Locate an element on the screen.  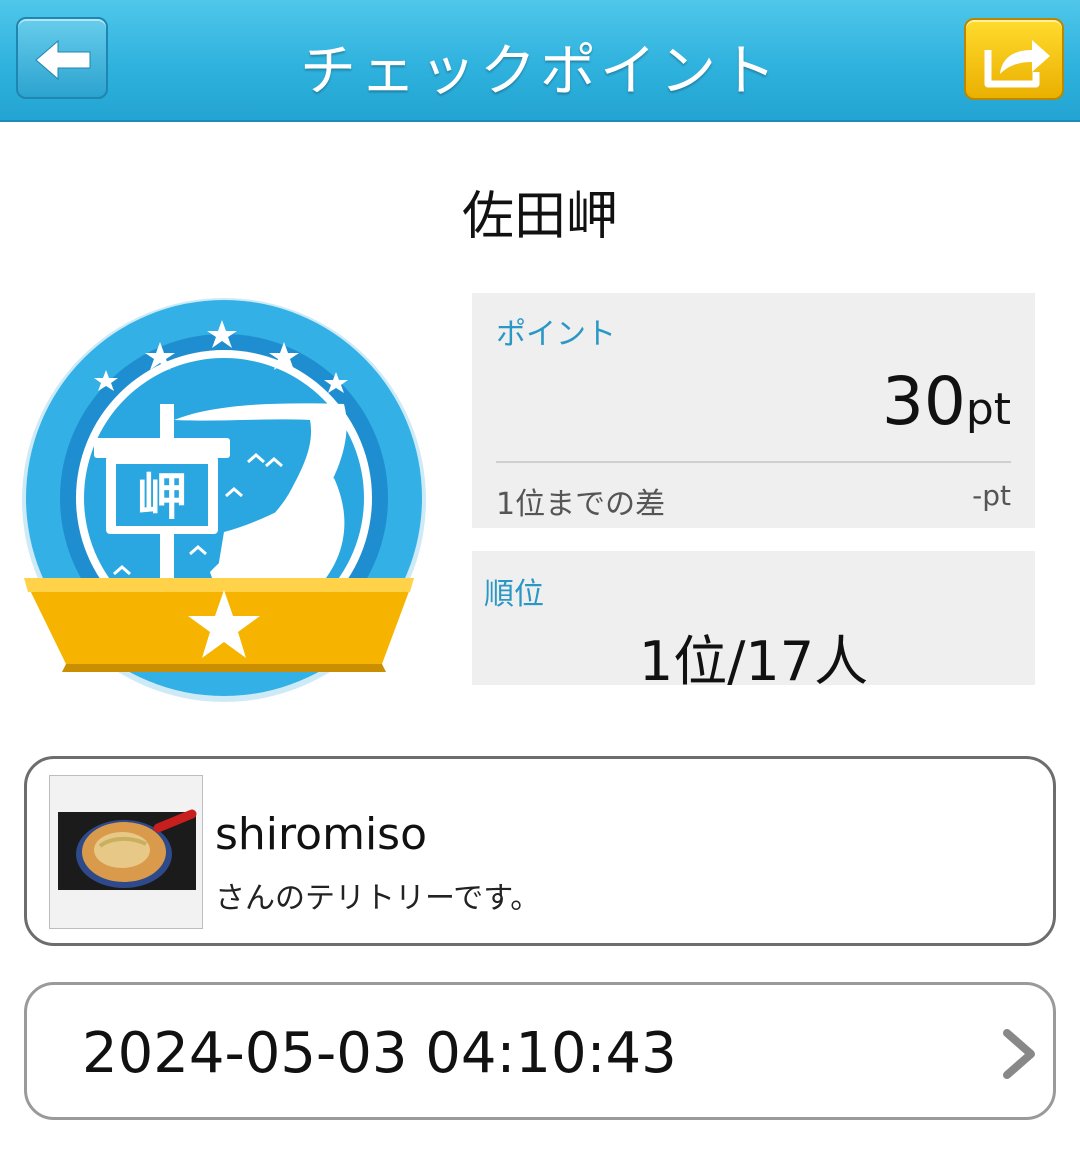
chevron-right-icon is located at coordinates (1019, 1054).